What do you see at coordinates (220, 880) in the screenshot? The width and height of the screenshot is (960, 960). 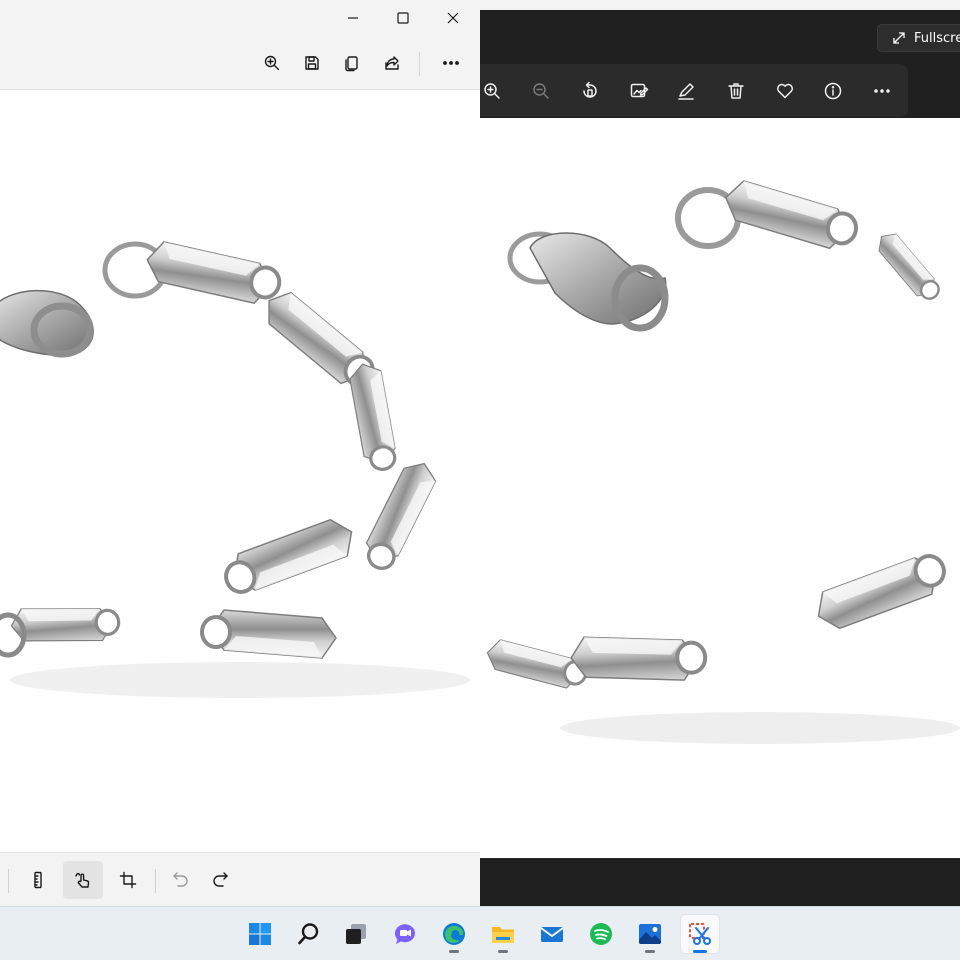 I see `redo-icon` at bounding box center [220, 880].